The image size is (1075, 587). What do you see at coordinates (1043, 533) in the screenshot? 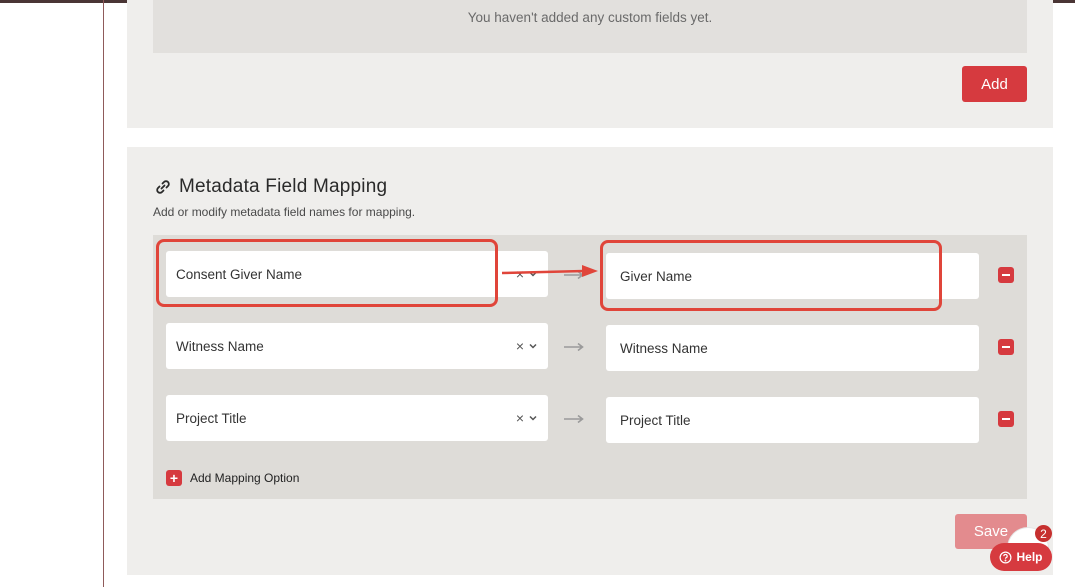
I see `notification-badge: 2` at bounding box center [1043, 533].